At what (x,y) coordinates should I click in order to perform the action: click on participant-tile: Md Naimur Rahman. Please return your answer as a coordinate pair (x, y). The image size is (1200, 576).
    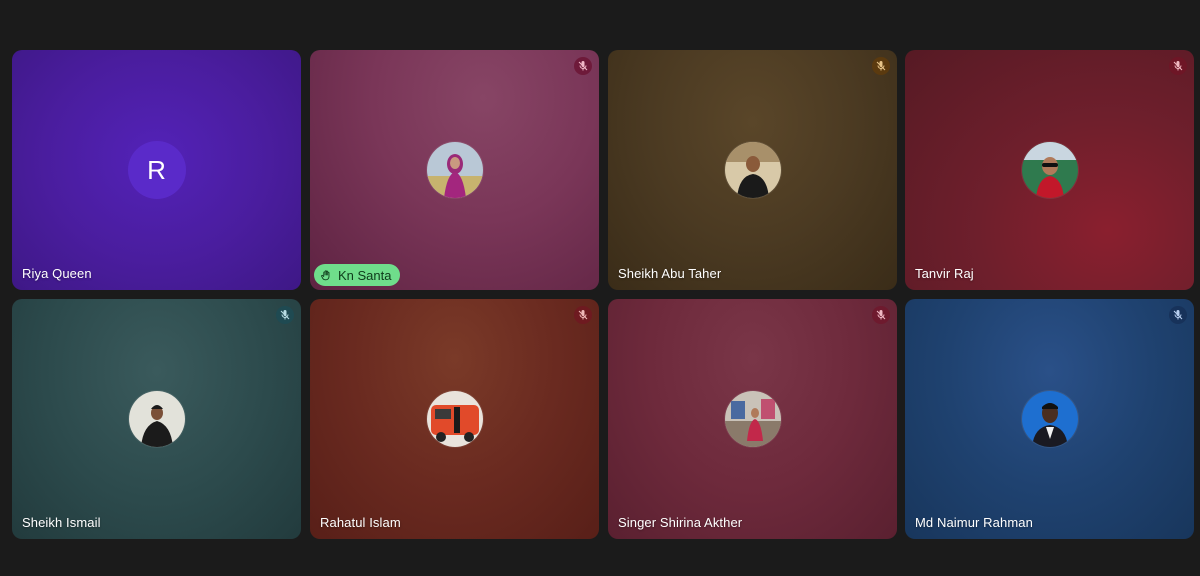
    Looking at the image, I should click on (1049, 419).